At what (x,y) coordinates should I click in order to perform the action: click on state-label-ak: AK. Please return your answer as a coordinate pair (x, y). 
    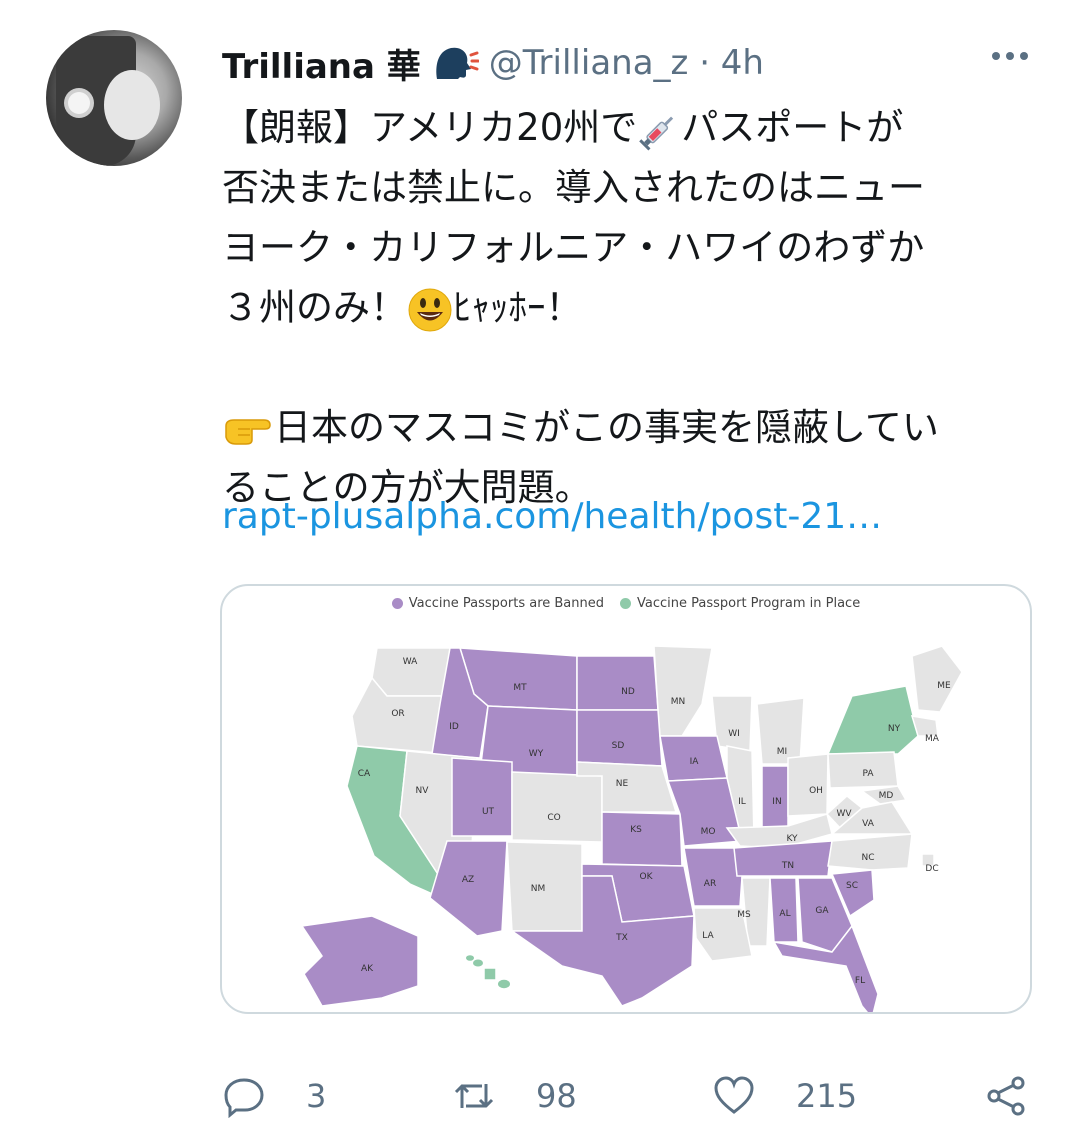
    Looking at the image, I should click on (367, 969).